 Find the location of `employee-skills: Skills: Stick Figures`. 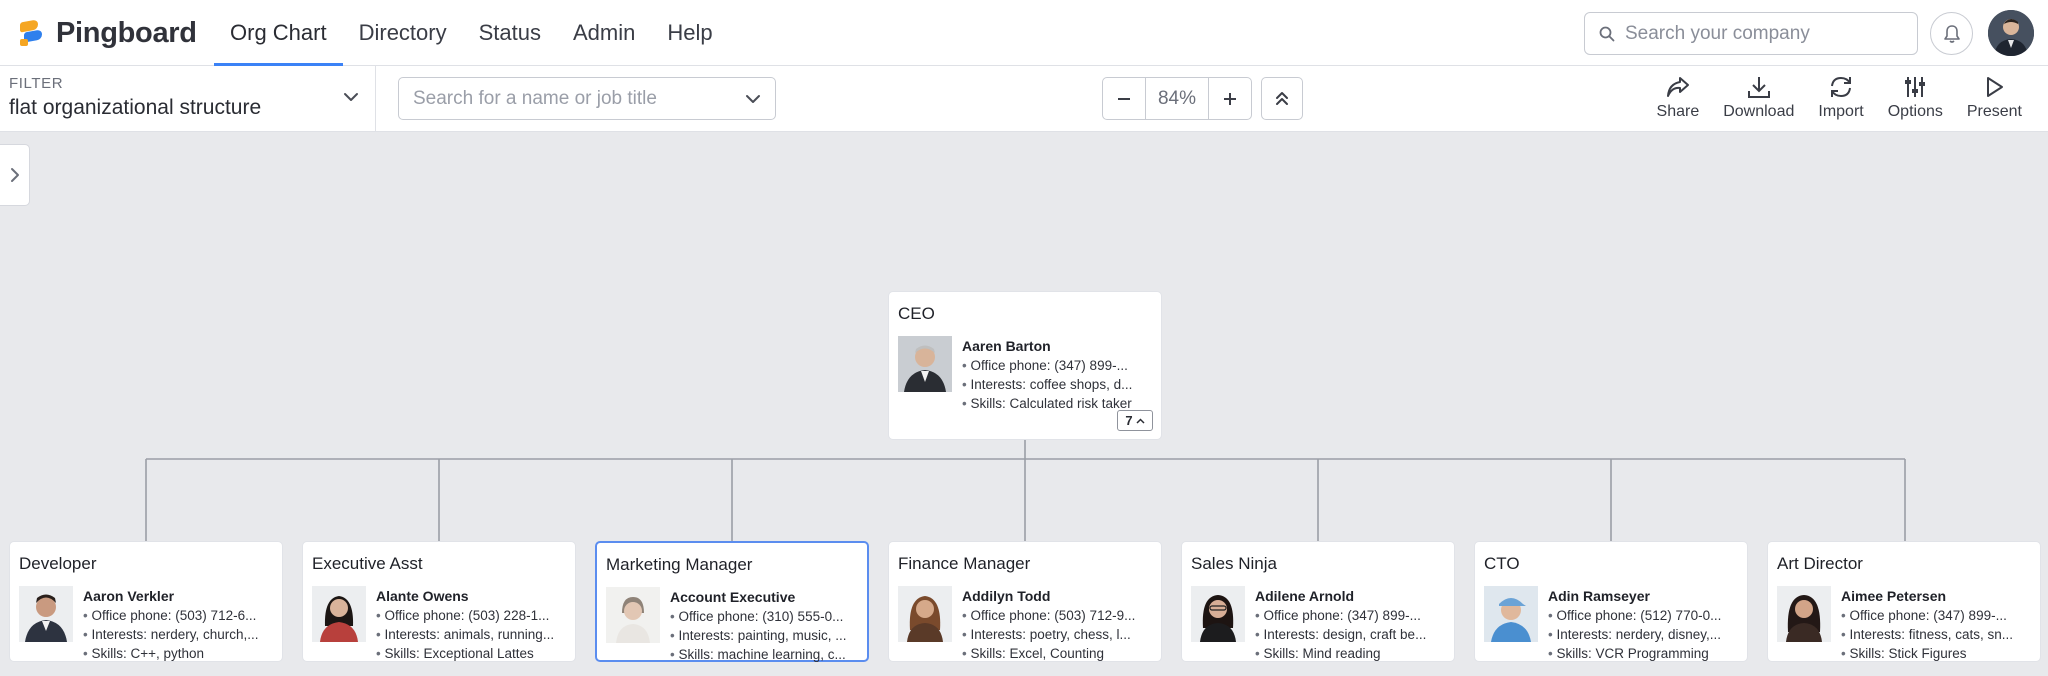

employee-skills: Skills: Stick Figures is located at coordinates (1938, 653).